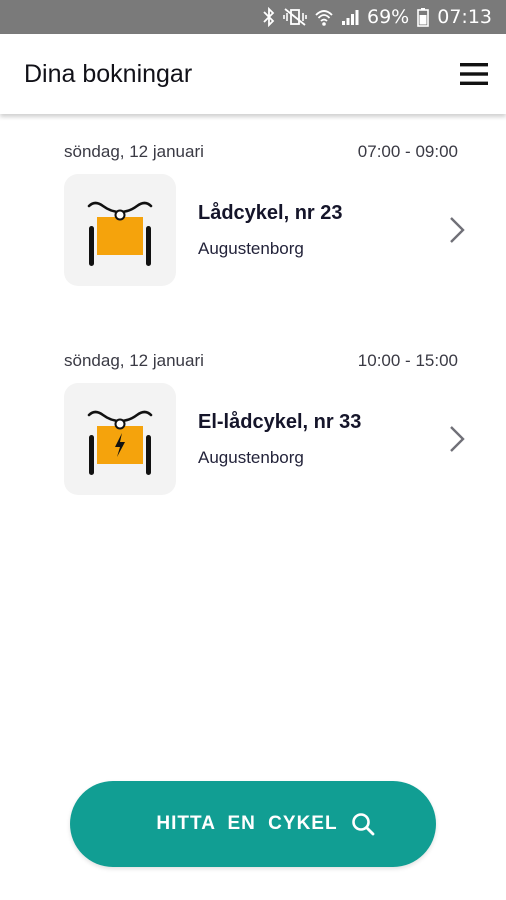  I want to click on page-title: Dina bokningar, so click(108, 73).